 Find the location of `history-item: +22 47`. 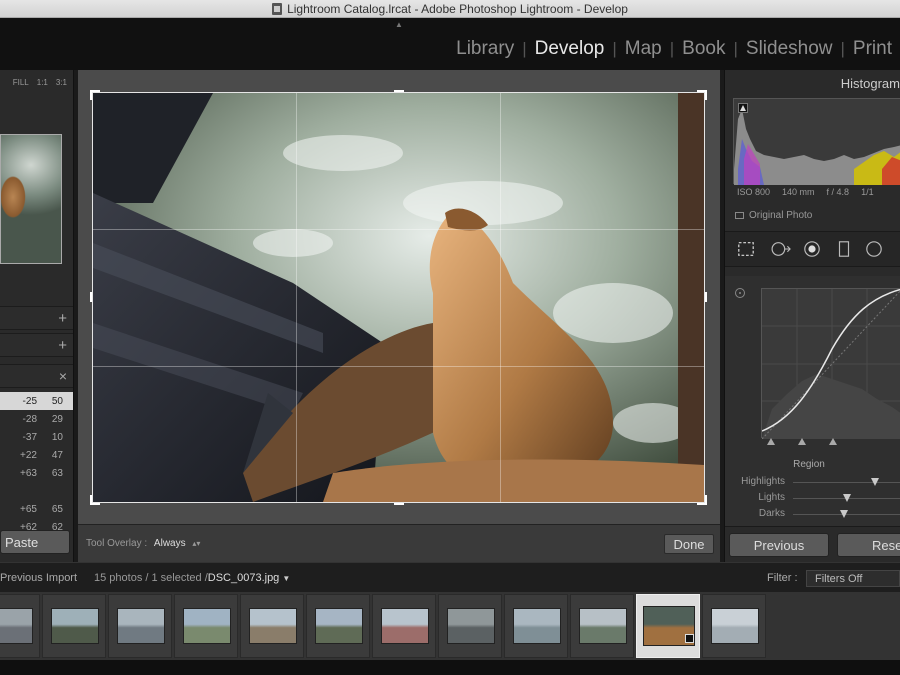

history-item: +22 47 is located at coordinates (36, 455).